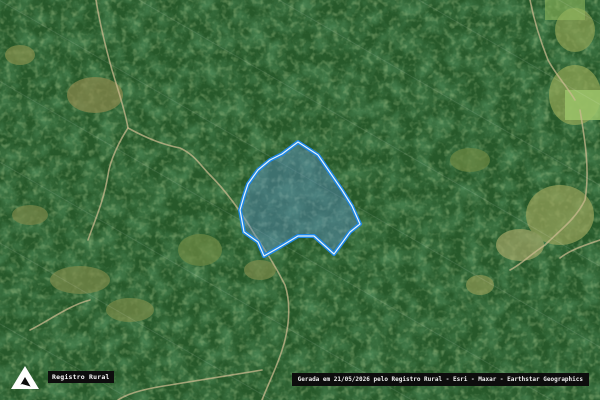 The image size is (600, 400). I want to click on brand-name: Registro Rural, so click(81, 377).